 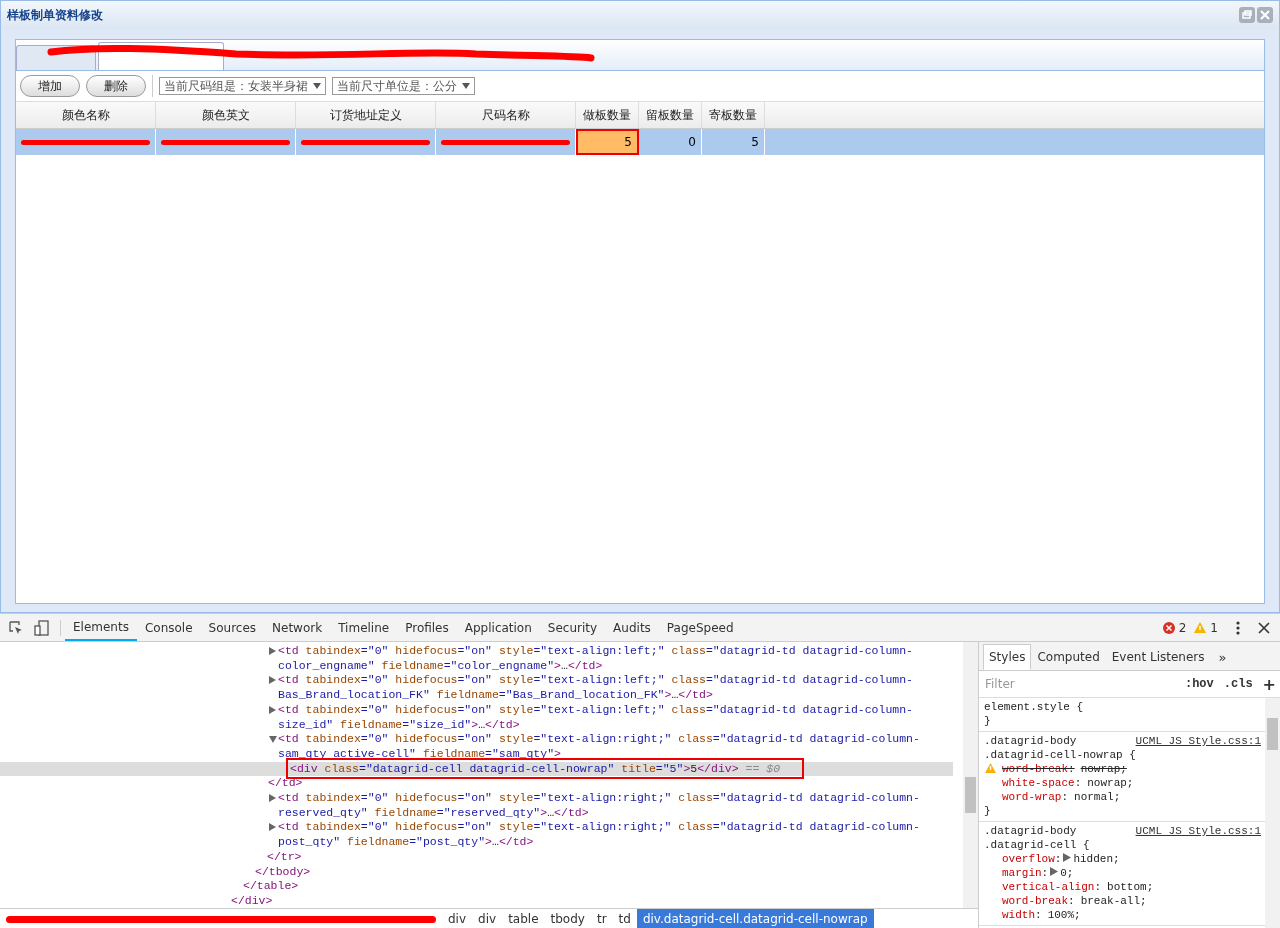 What do you see at coordinates (1238, 627) in the screenshot?
I see `more-options-icon` at bounding box center [1238, 627].